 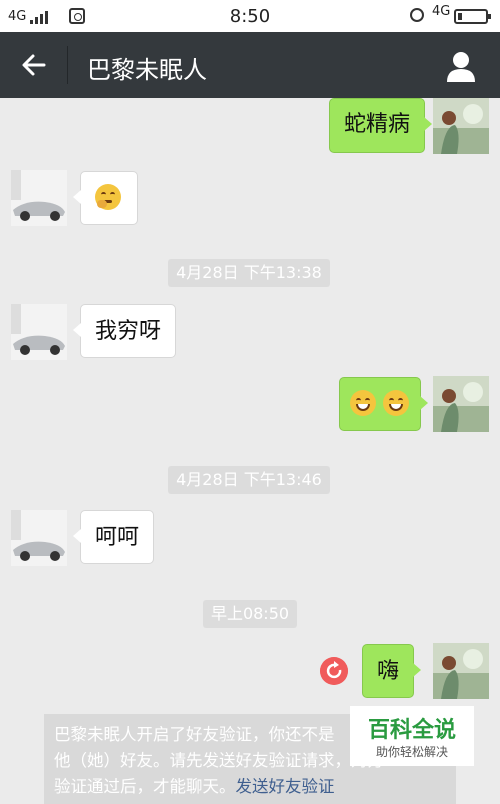 I want to click on watermark-logo: 百科全说 助你轻松解决, so click(x=412, y=736).